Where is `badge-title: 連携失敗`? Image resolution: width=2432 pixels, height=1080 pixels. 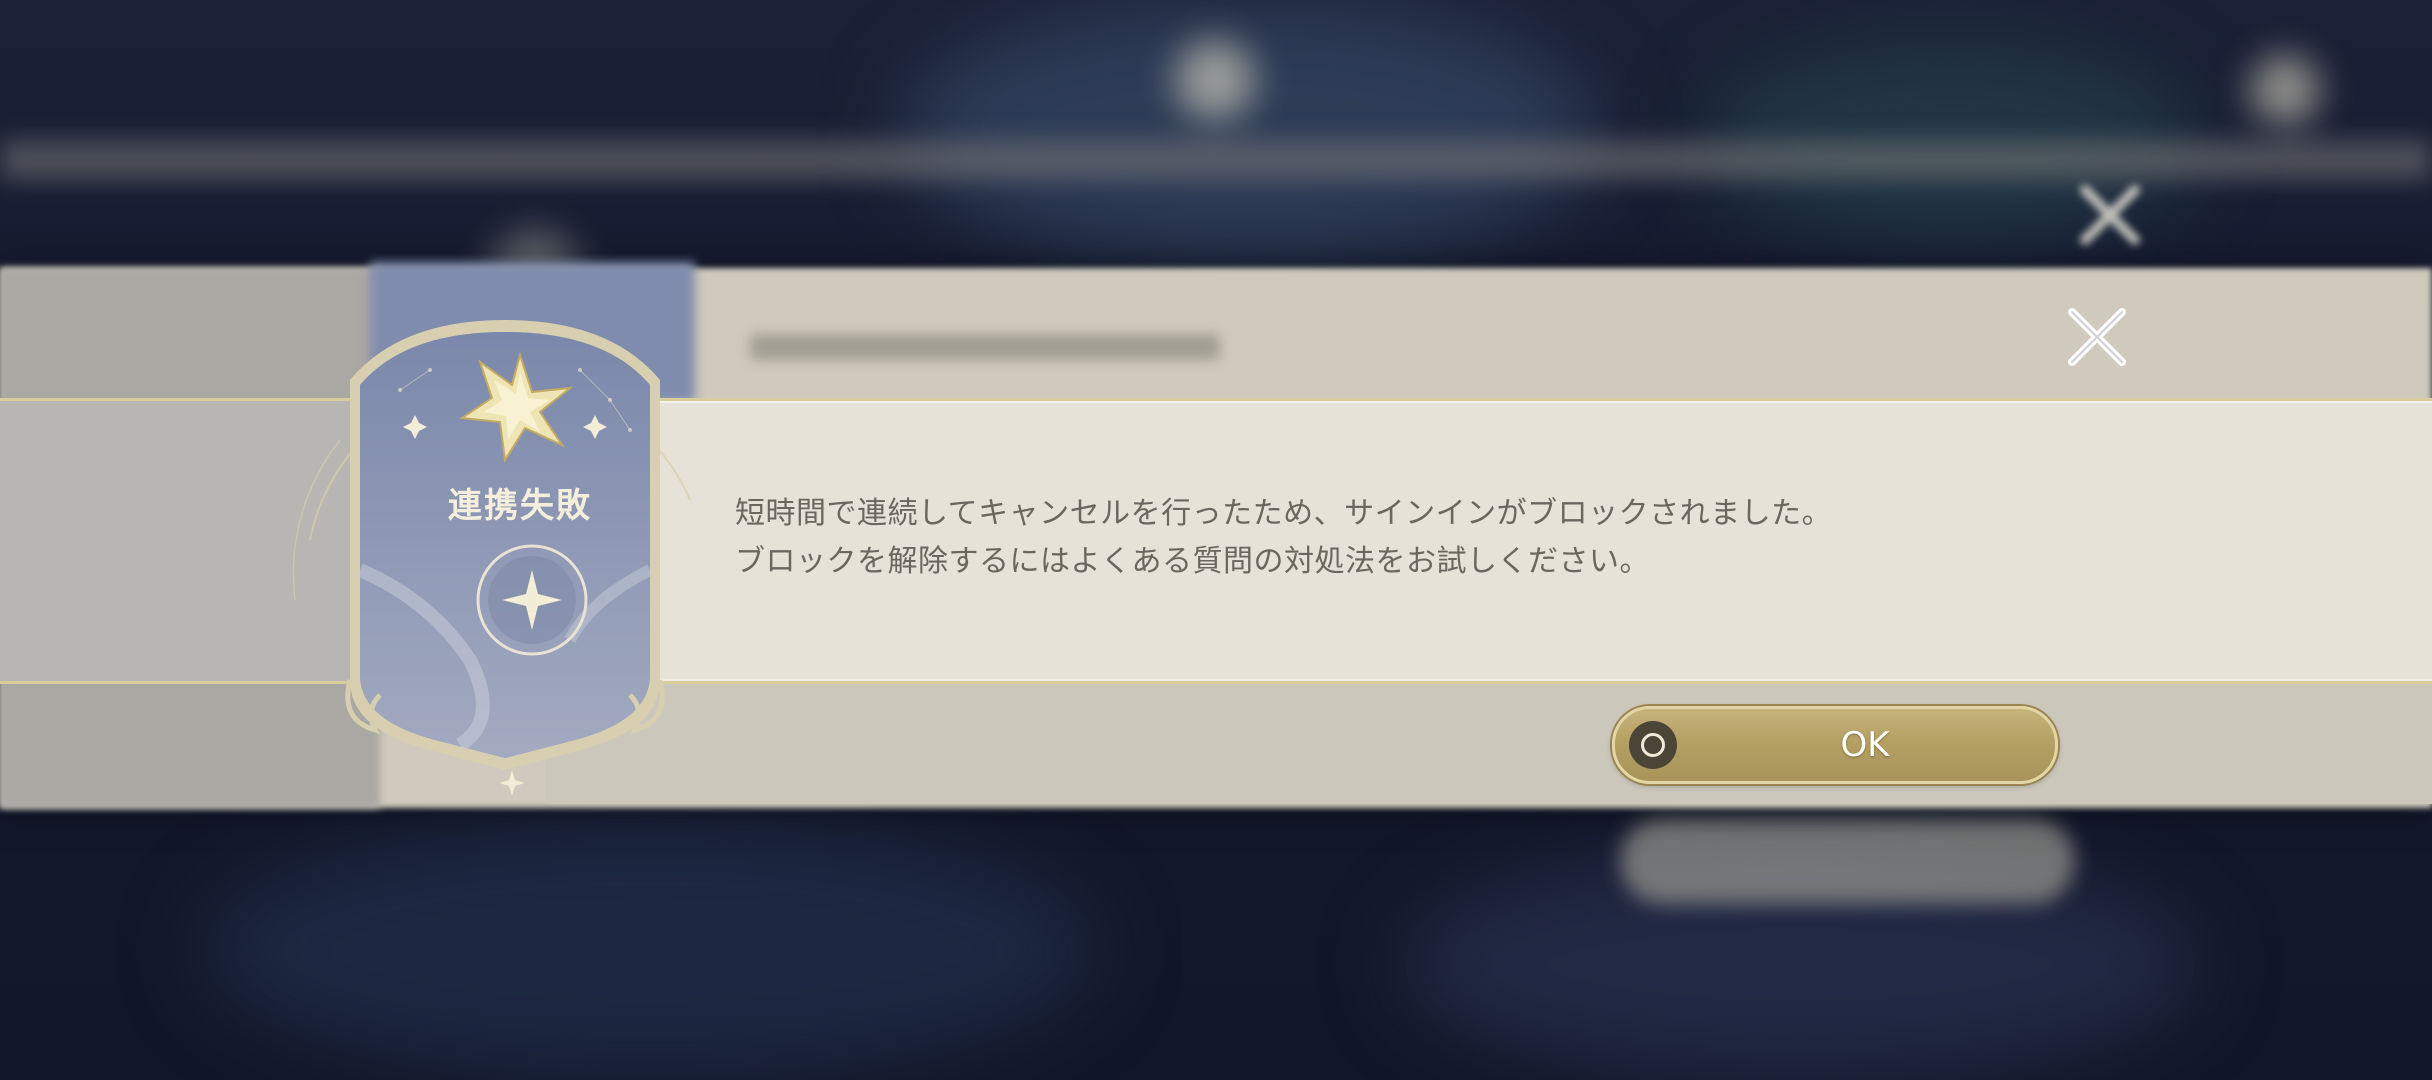 badge-title: 連携失敗 is located at coordinates (520, 506).